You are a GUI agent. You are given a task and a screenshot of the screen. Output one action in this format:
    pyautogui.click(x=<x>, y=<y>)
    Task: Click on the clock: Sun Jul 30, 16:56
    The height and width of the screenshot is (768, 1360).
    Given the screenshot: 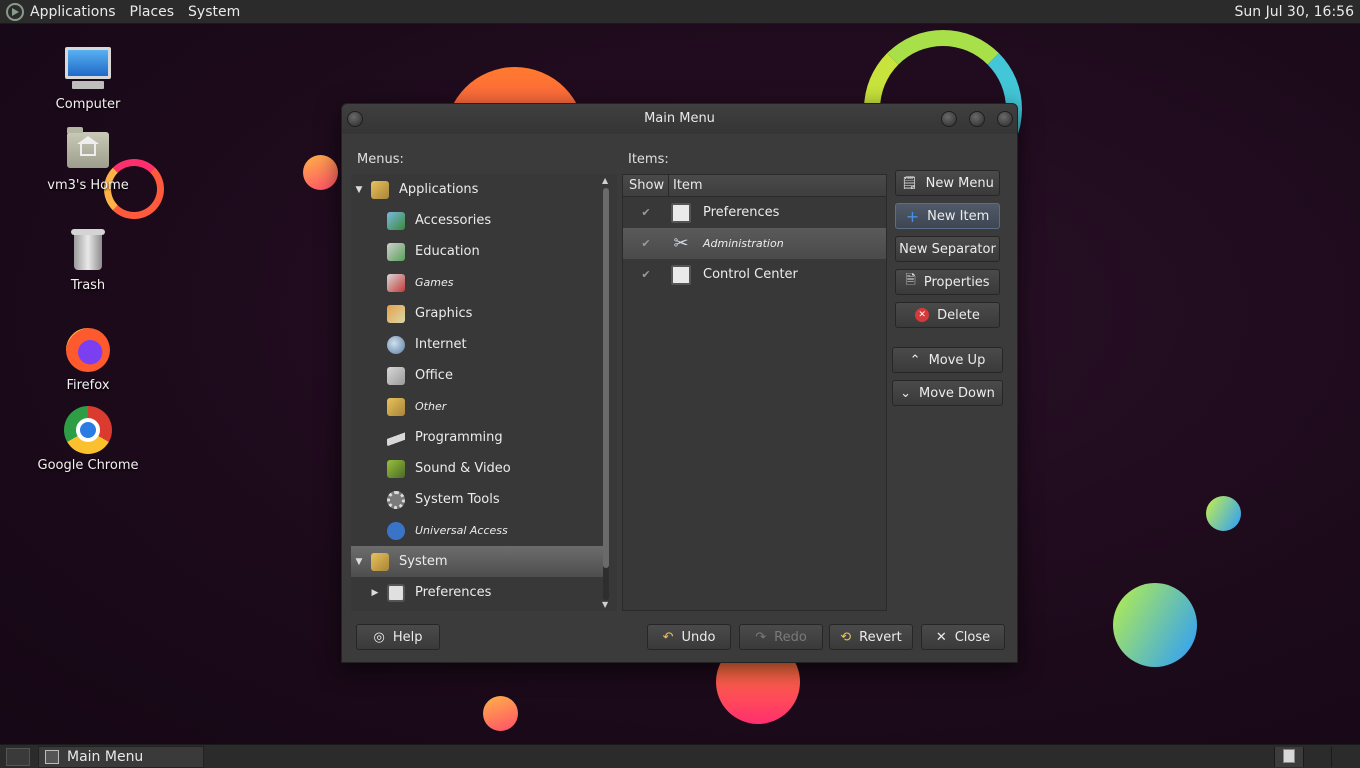 What is the action you would take?
    pyautogui.click(x=1295, y=12)
    